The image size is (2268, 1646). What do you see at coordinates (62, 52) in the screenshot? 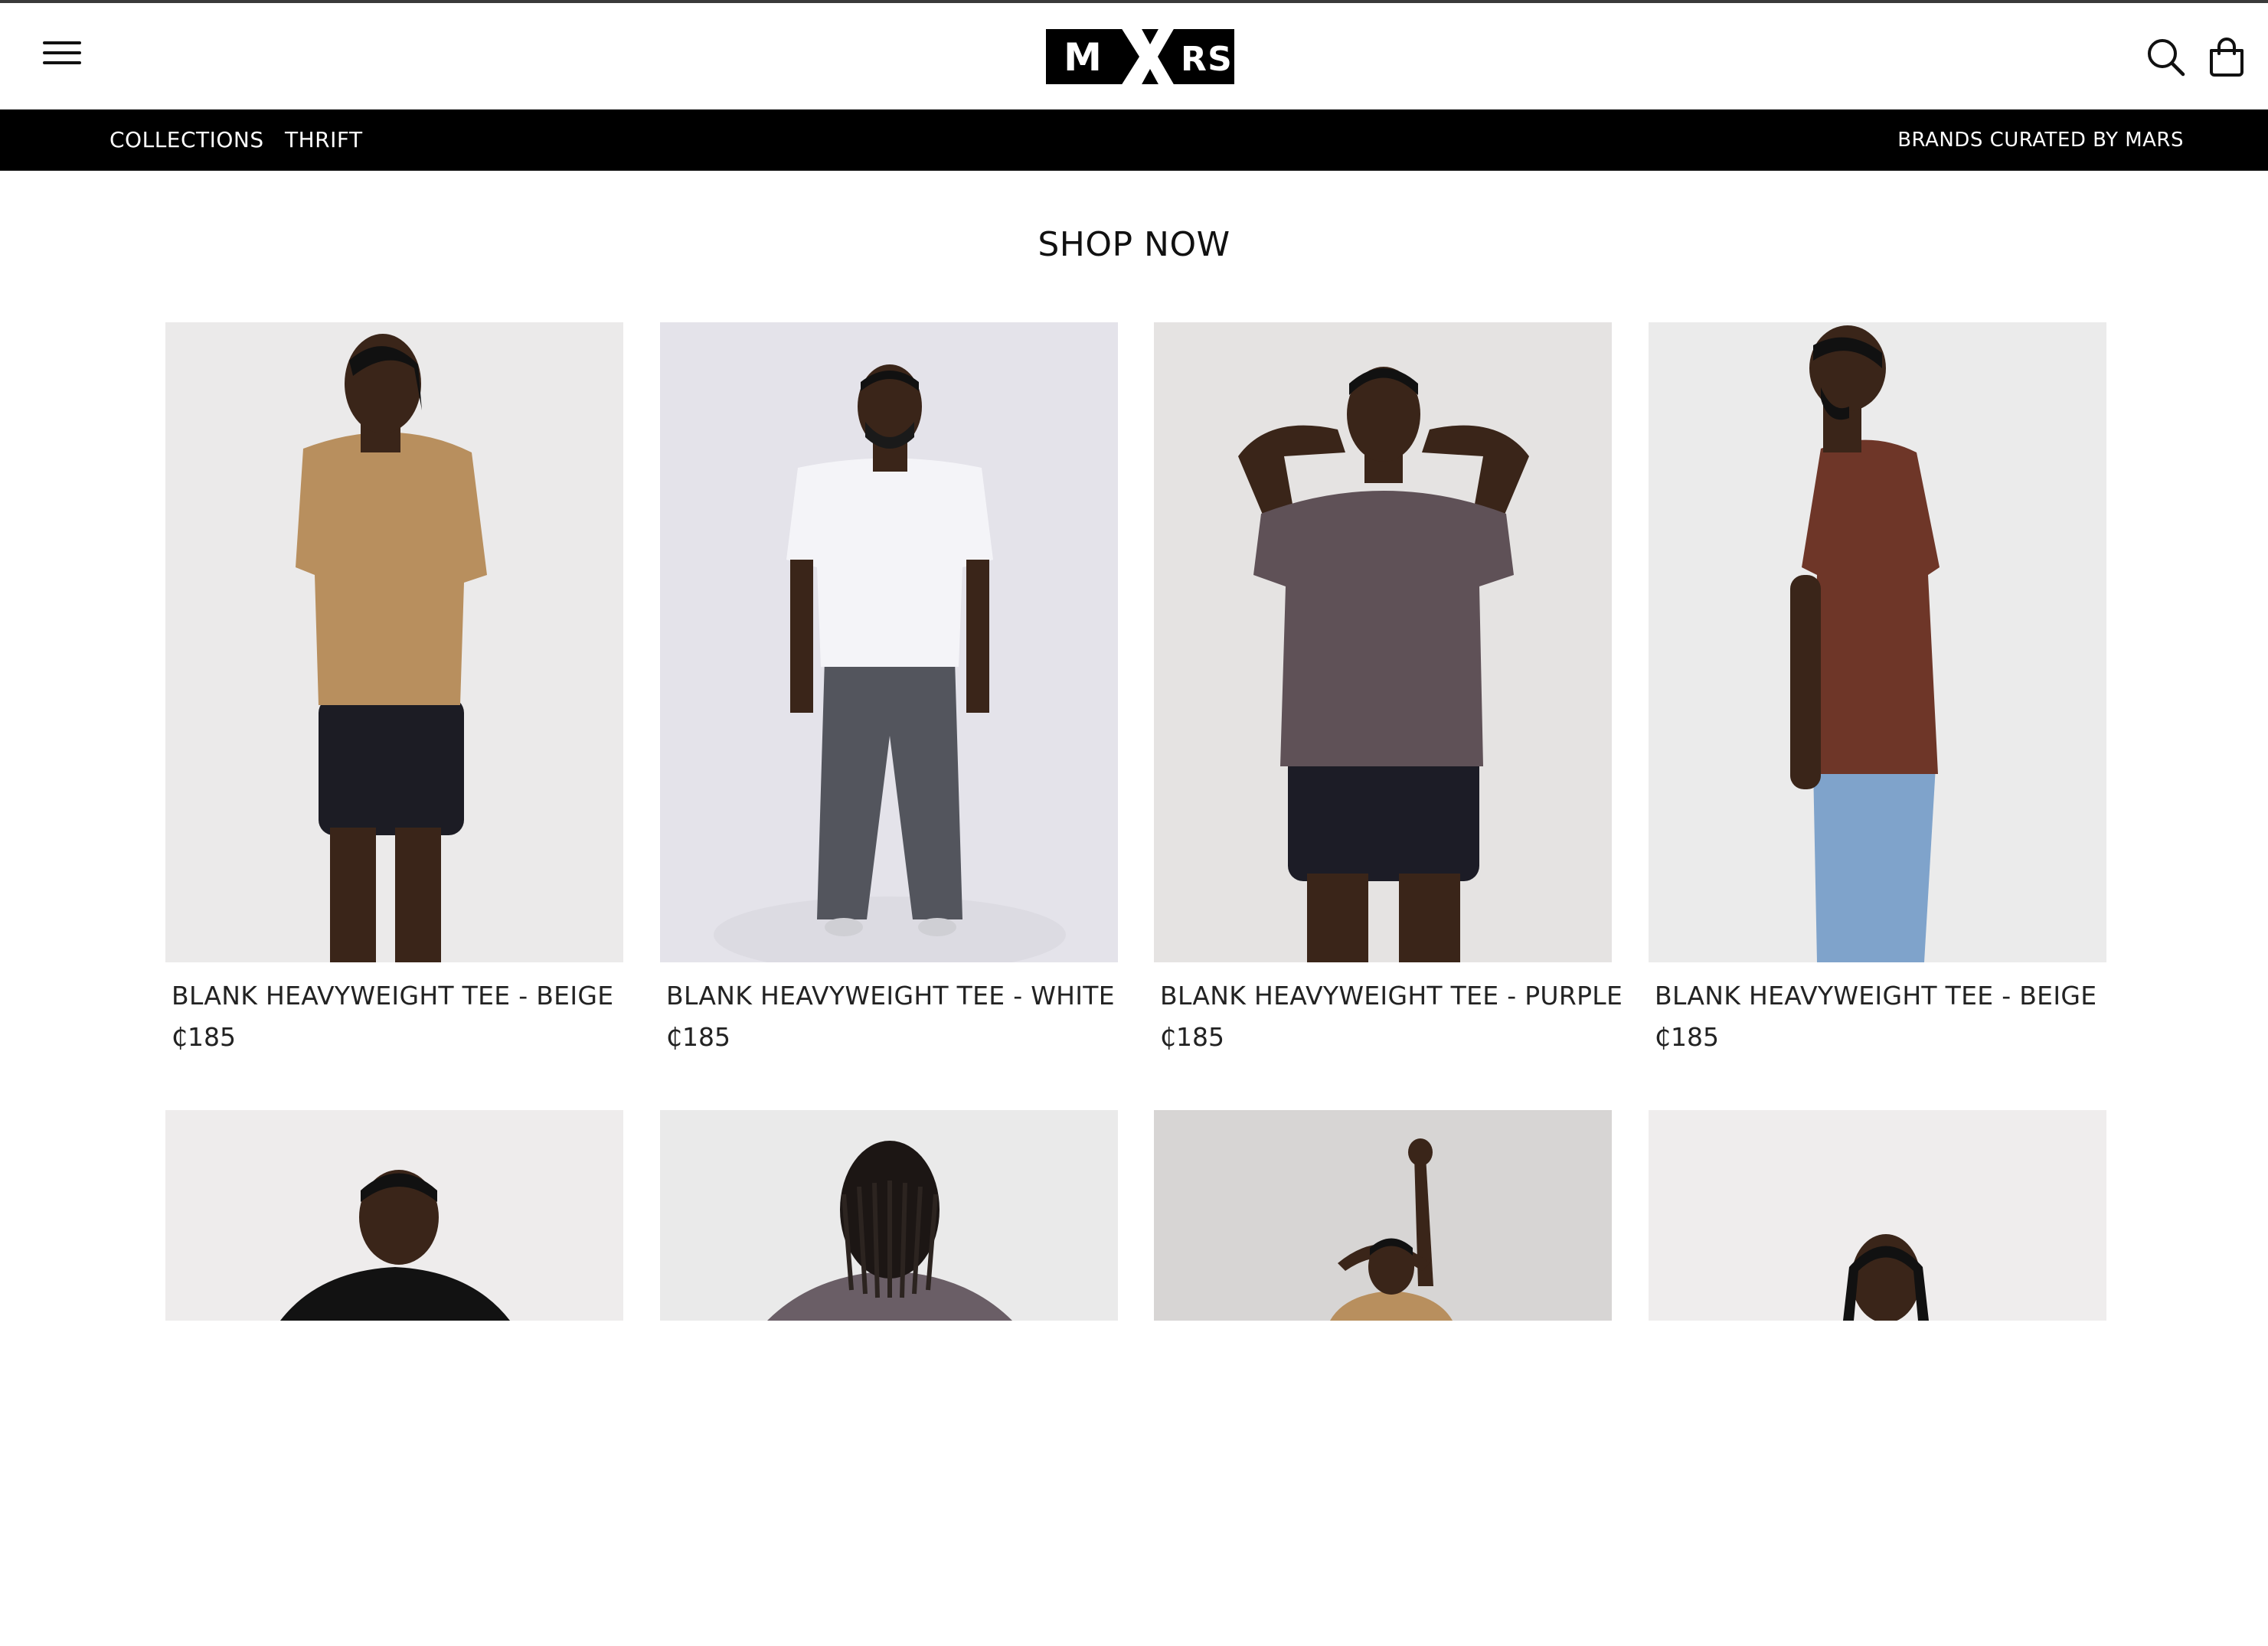
I see `hamburger-menu-icon` at bounding box center [62, 52].